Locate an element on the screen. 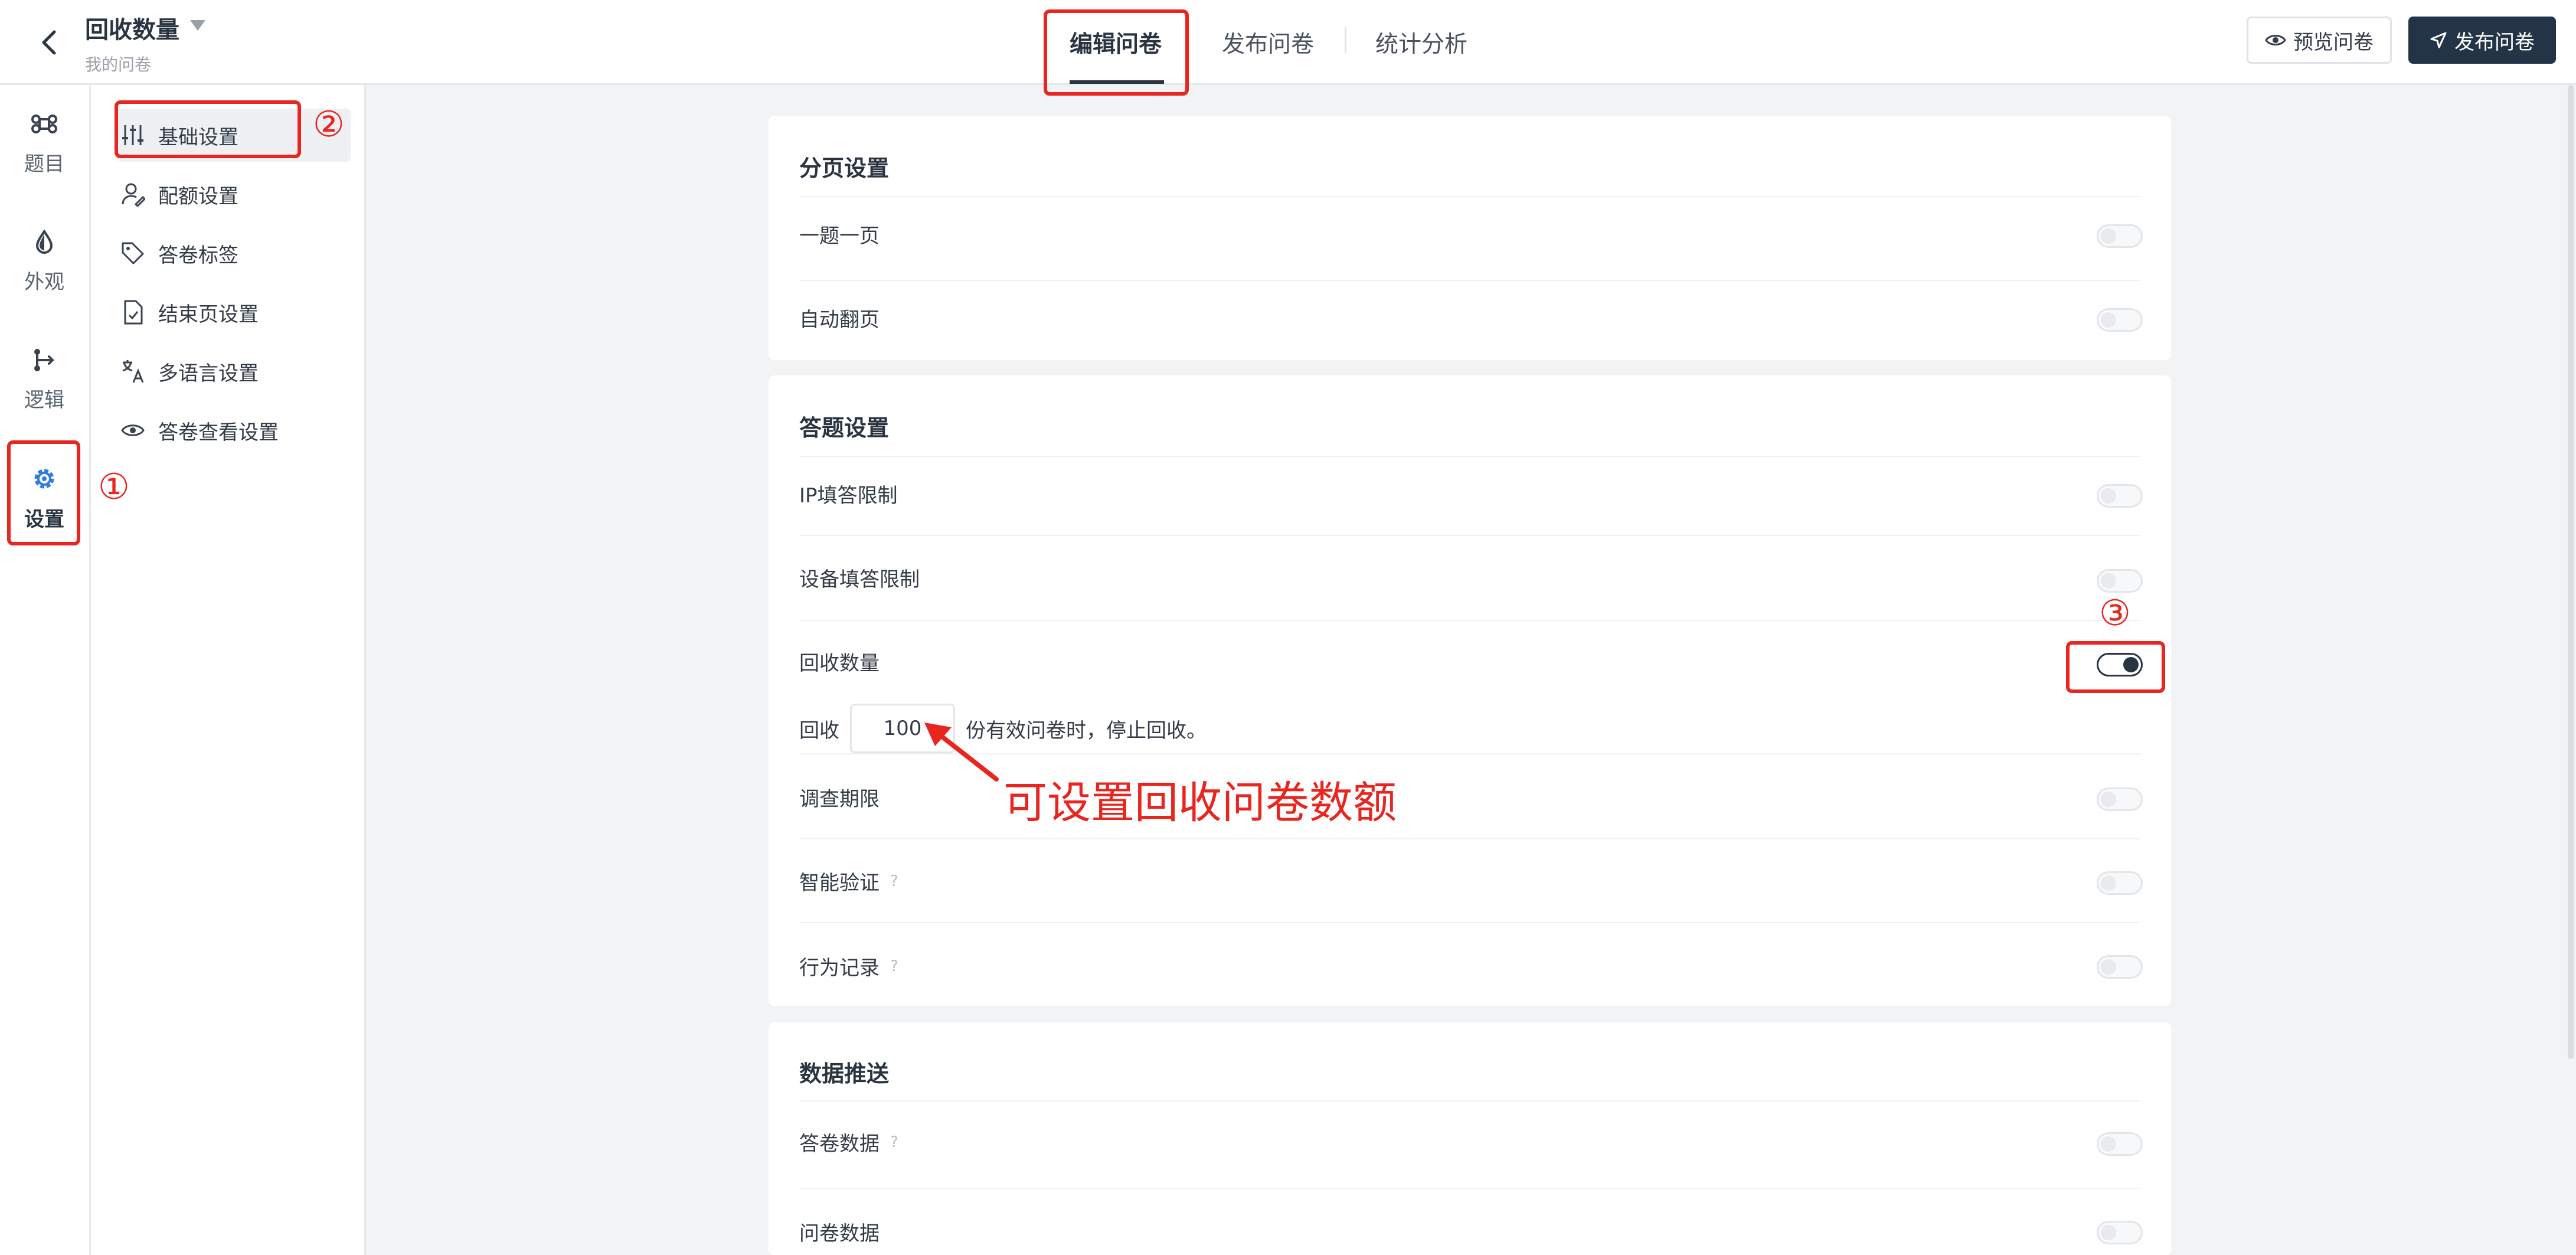 Image resolution: width=2576 pixels, height=1255 pixels. highlight-quantity-toggle is located at coordinates (2115, 667).